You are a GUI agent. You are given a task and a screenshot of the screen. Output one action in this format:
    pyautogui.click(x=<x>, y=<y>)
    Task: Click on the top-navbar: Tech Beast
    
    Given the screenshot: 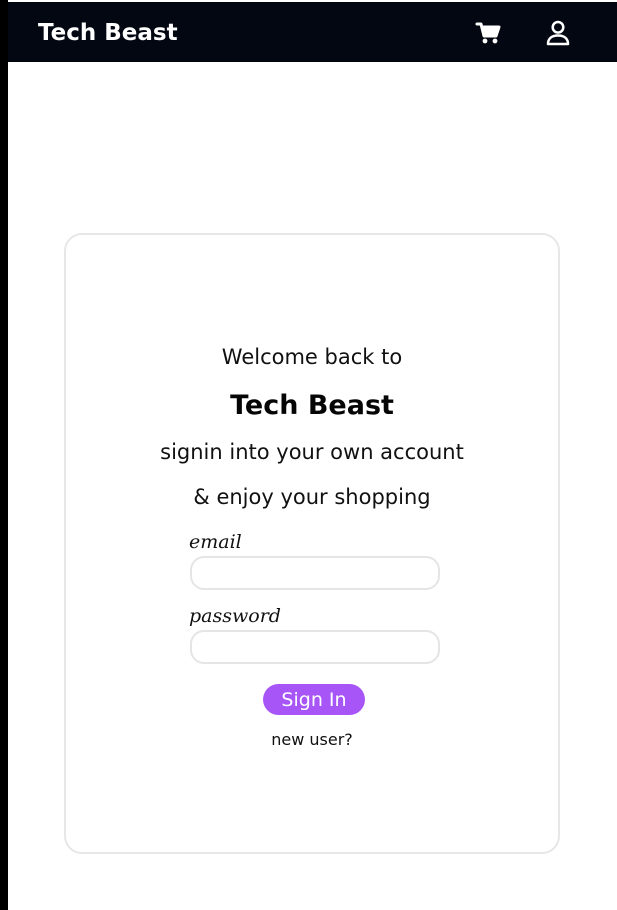 What is the action you would take?
    pyautogui.click(x=312, y=32)
    